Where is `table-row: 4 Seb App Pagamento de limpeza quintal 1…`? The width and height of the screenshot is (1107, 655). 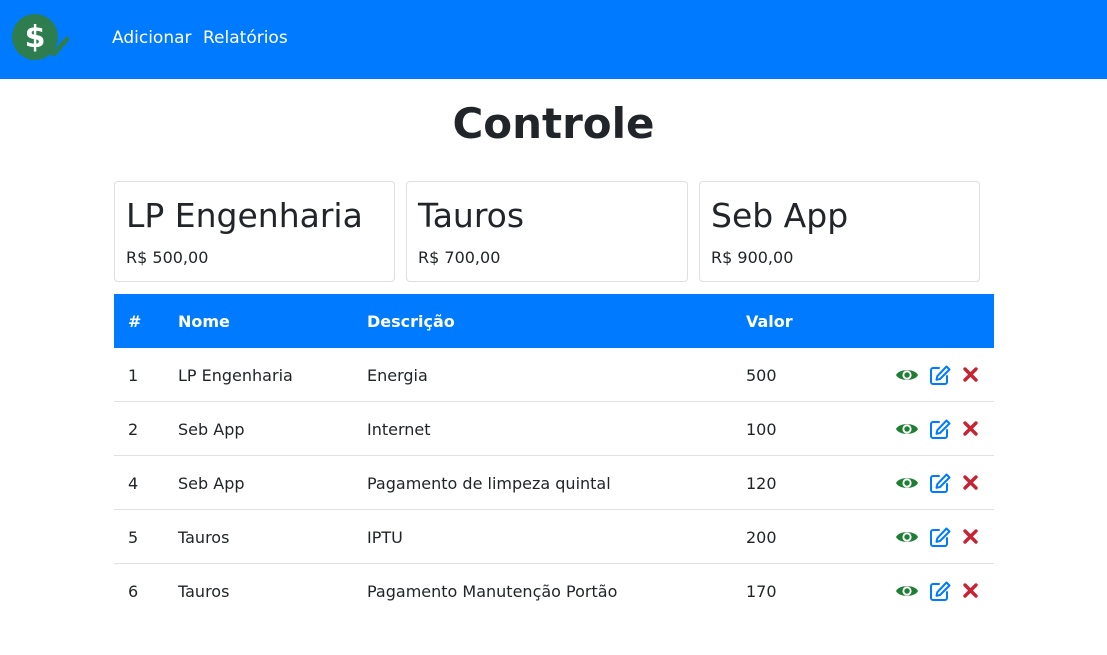 table-row: 4 Seb App Pagamento de limpeza quintal 1… is located at coordinates (554, 483).